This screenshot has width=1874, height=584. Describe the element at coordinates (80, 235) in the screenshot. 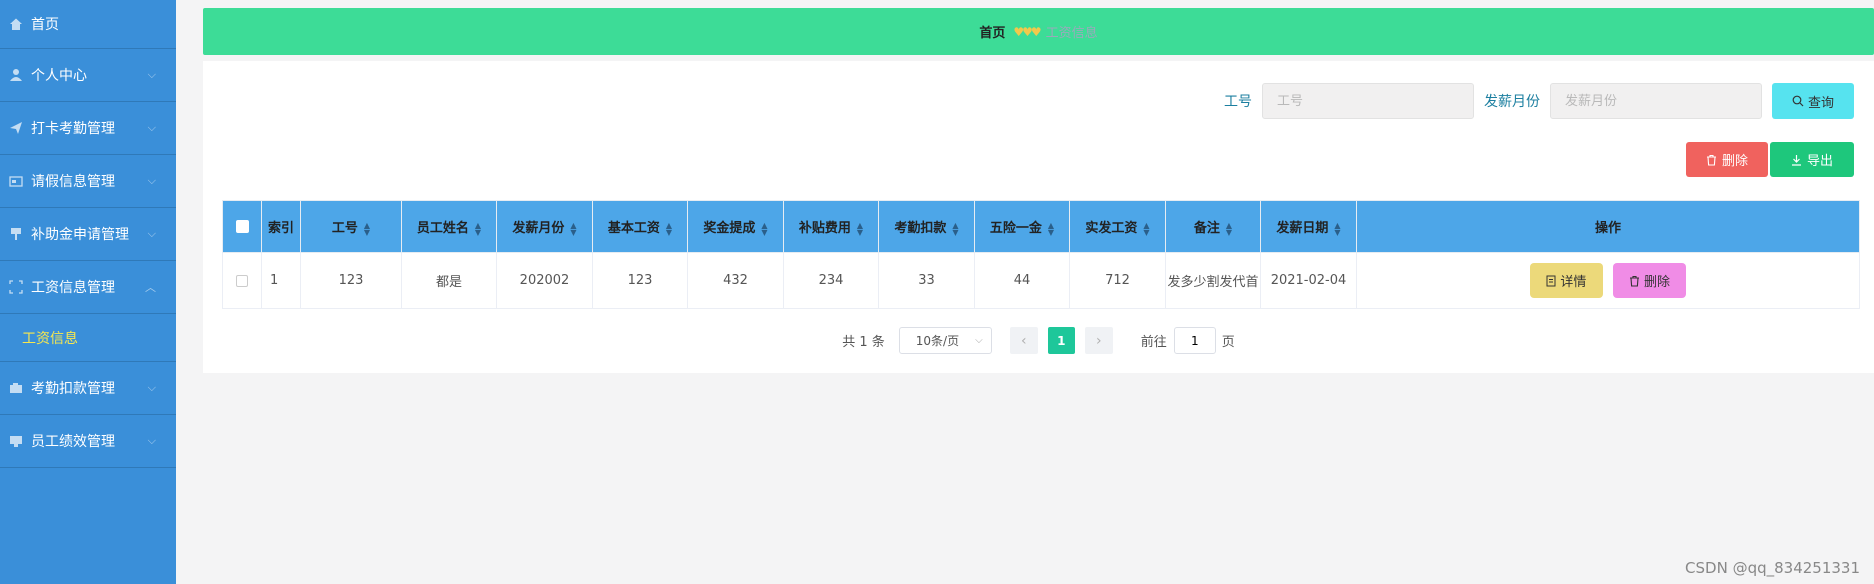

I see `sidebar-item-label: 补助金申请管理` at that location.